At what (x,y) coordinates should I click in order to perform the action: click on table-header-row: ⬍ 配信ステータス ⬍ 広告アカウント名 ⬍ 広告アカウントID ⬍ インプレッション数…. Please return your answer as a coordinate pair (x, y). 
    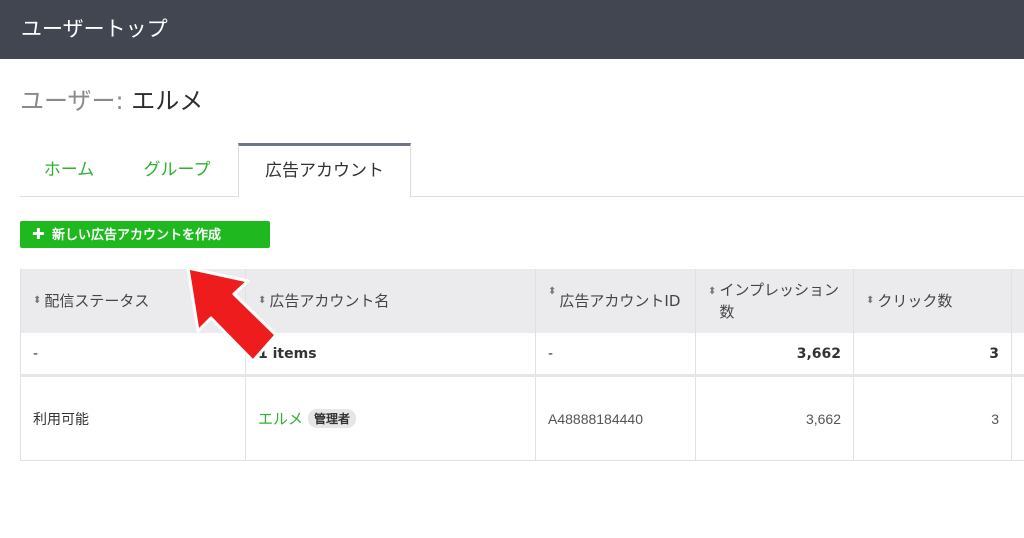
    Looking at the image, I should click on (522, 301).